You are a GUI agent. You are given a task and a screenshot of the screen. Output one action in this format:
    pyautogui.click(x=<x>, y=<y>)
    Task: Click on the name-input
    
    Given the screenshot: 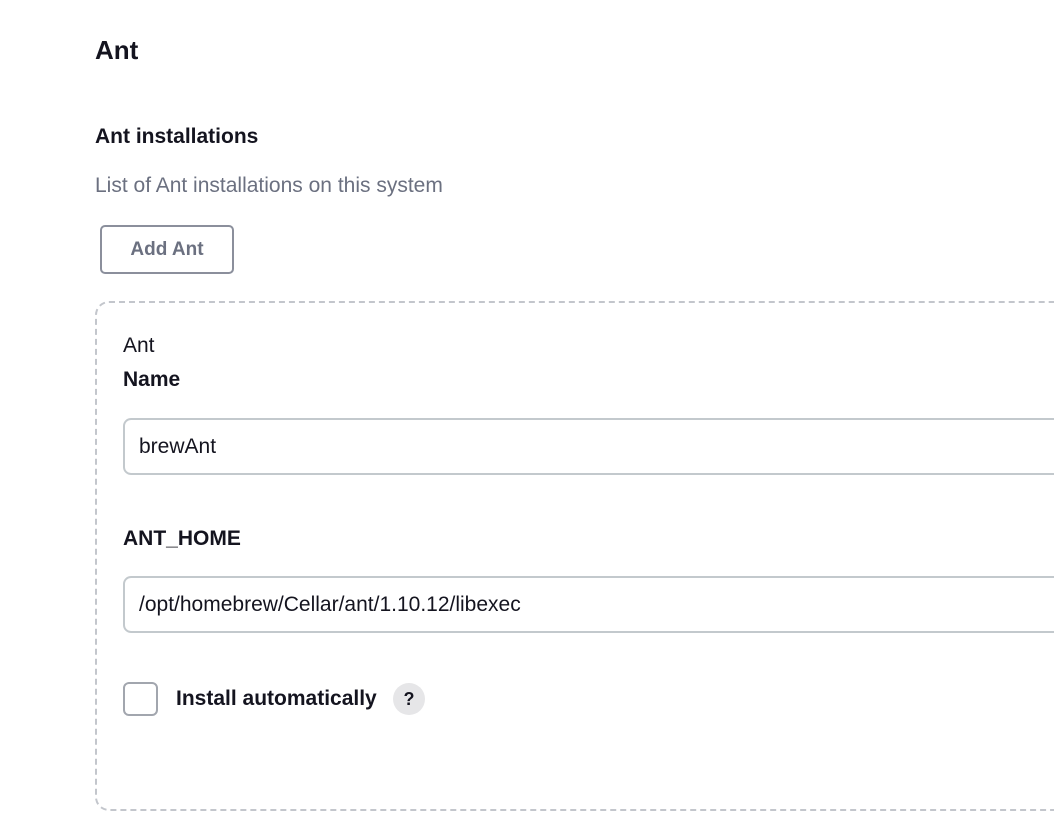 What is the action you would take?
    pyautogui.click(x=588, y=446)
    